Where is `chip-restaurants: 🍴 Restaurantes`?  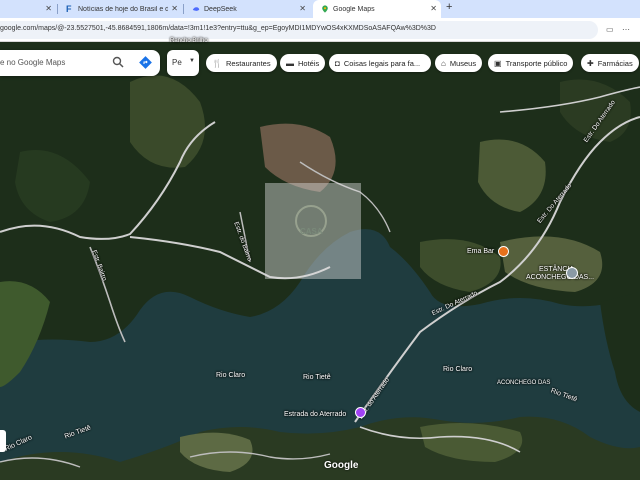
chip-restaurants: 🍴 Restaurantes is located at coordinates (241, 63).